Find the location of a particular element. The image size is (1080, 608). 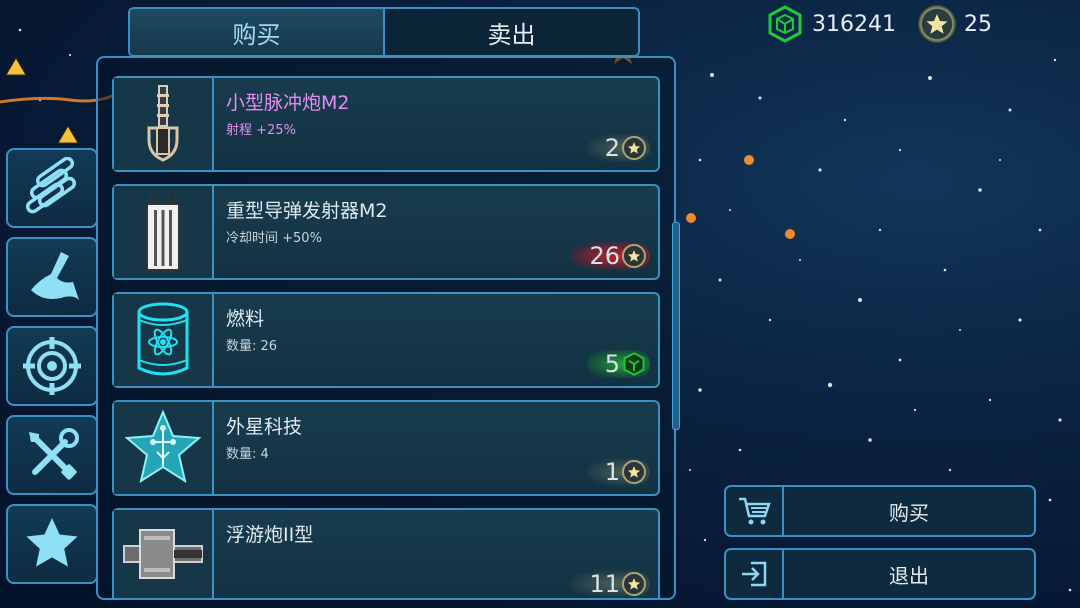

item-price: 5 is located at coordinates (618, 364).